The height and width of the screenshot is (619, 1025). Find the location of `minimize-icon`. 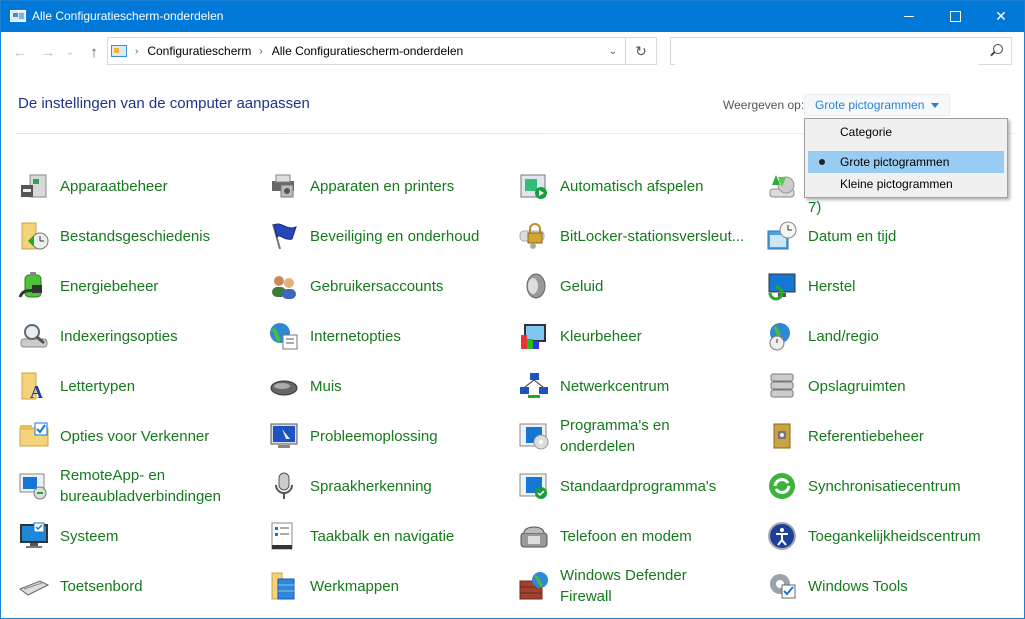

minimize-icon is located at coordinates (909, 16).